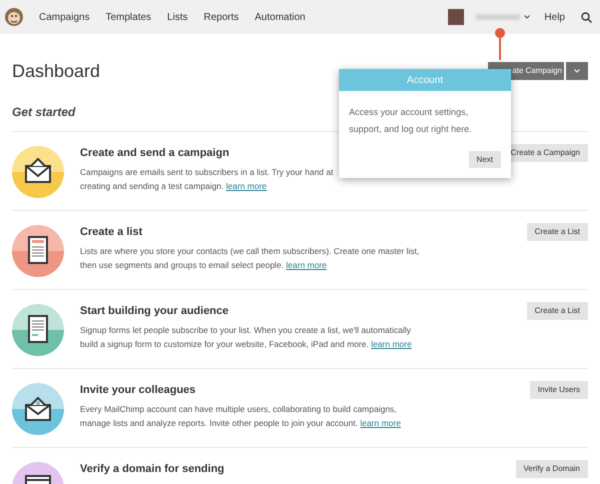 This screenshot has width=600, height=484. Describe the element at coordinates (224, 344) in the screenshot. I see `task-description: build a signup form to customize for your website, Facebook, iPad and more.` at that location.